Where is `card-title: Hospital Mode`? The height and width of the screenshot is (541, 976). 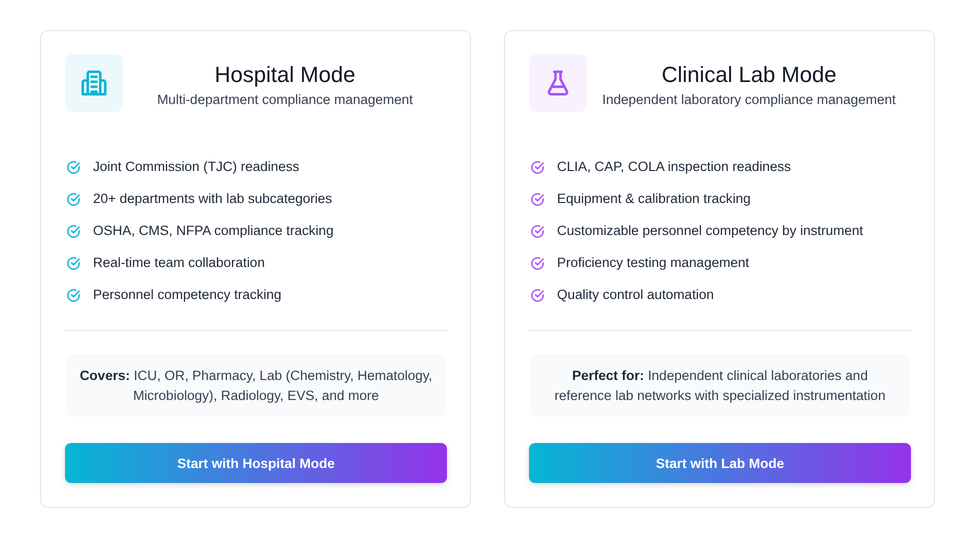
card-title: Hospital Mode is located at coordinates (285, 75).